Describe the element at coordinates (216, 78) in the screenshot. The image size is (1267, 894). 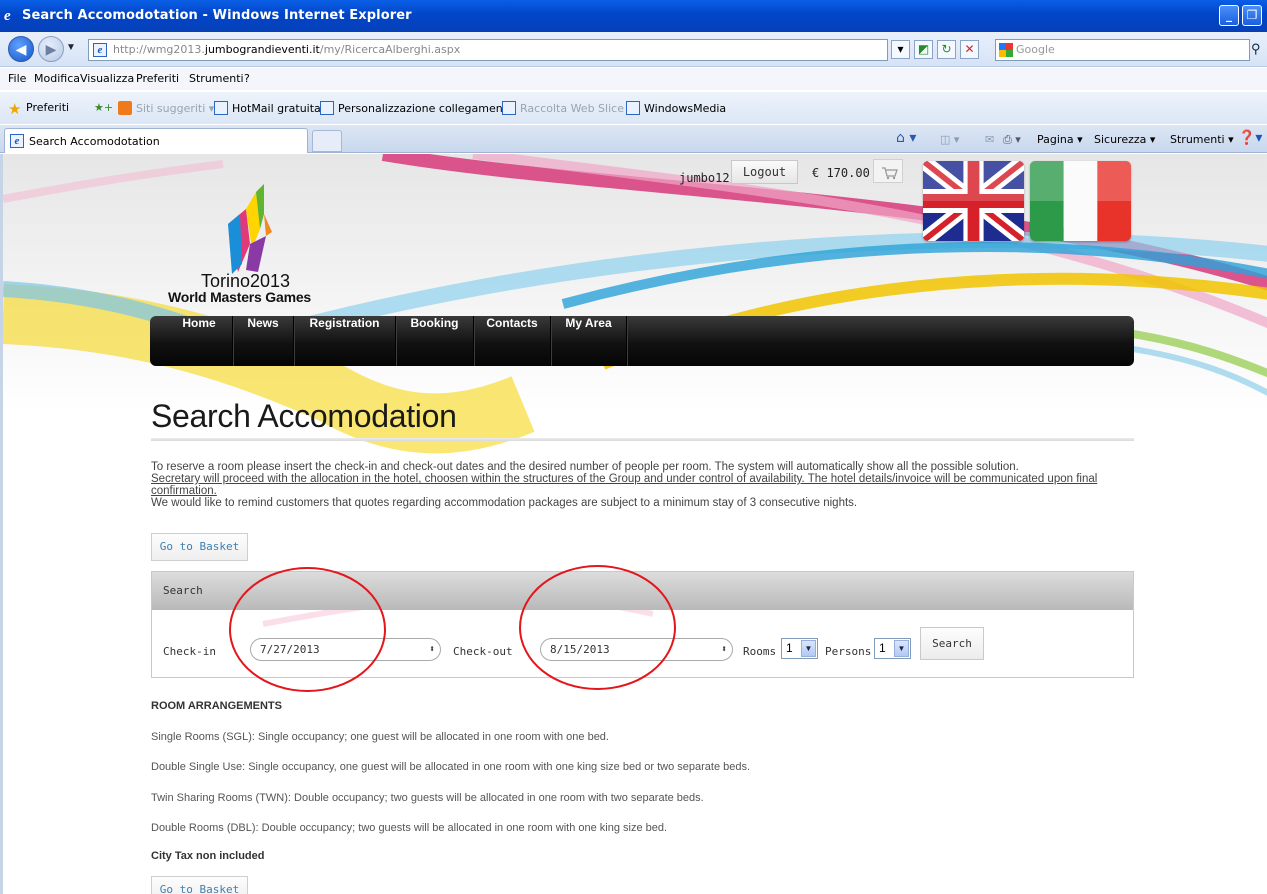
I see `menu-strumenti: Strumenti` at that location.